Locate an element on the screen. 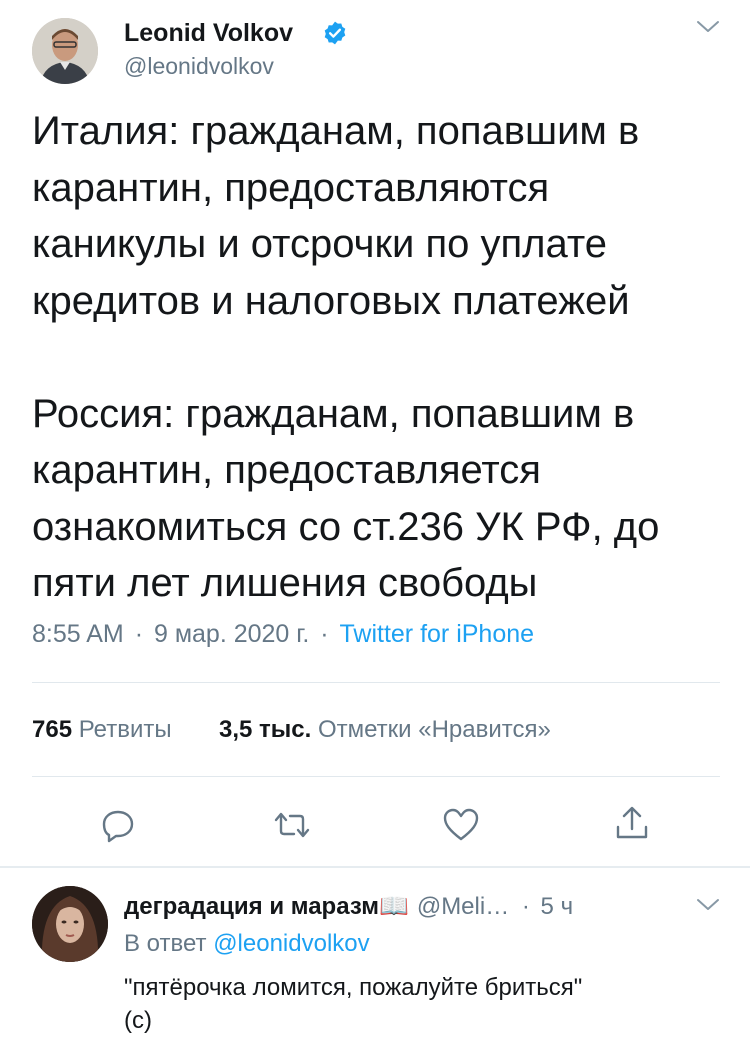 This screenshot has height=1051, width=750. retweets-count: 765 is located at coordinates (52, 729).